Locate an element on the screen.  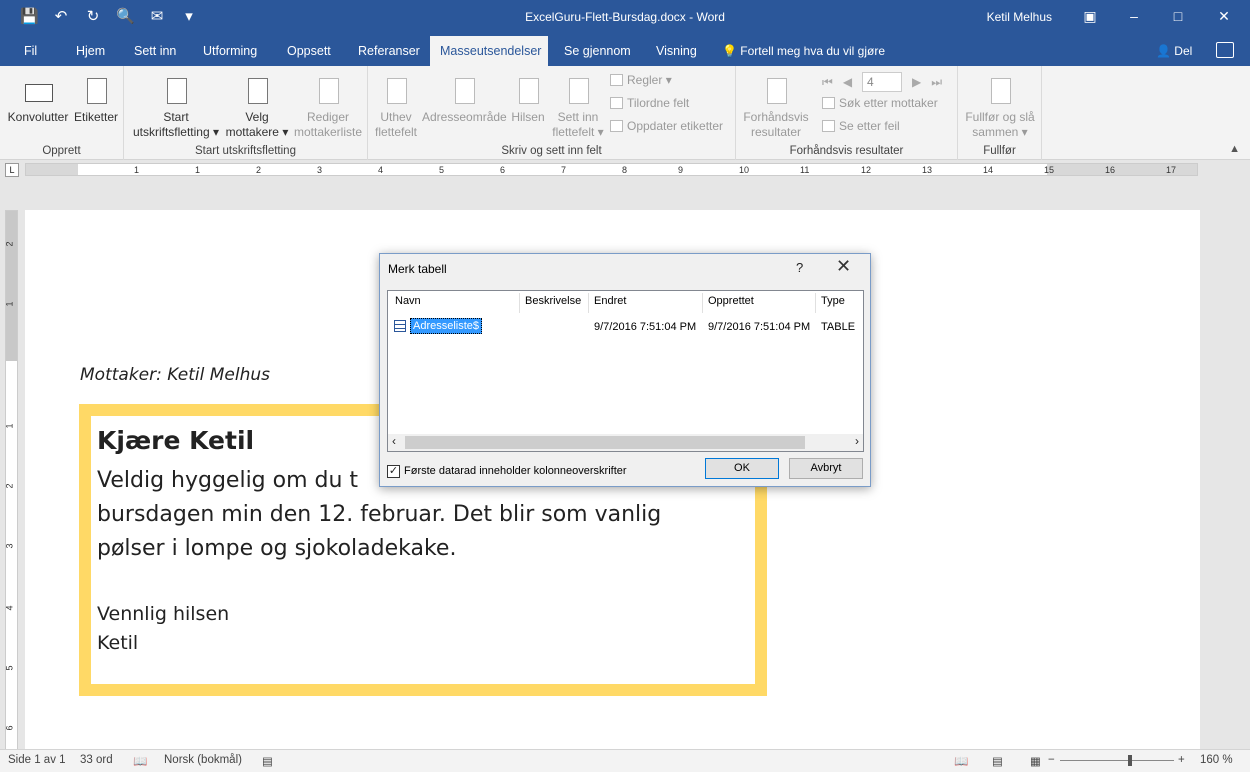
ruler-margin-left is located at coordinates (52, 169).